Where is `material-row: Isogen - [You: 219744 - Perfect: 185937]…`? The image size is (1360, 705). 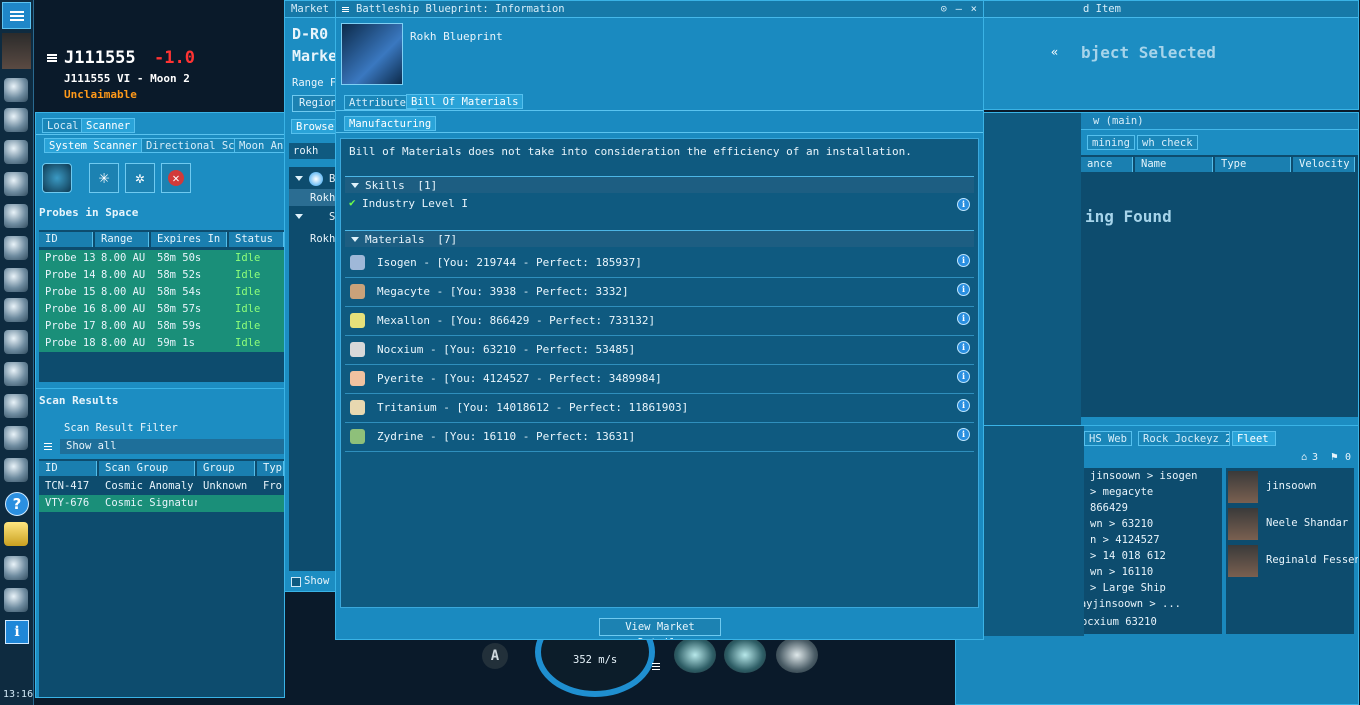 material-row: Isogen - [You: 219744 - Perfect: 185937]… is located at coordinates (659, 263).